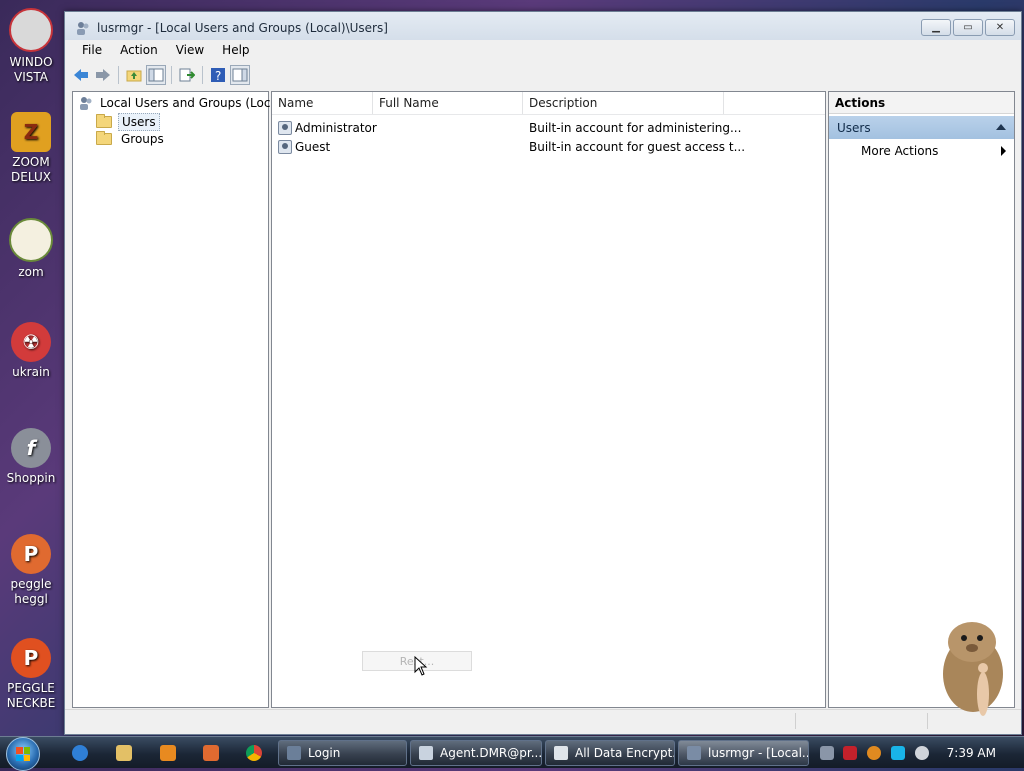 The image size is (1024, 771). Describe the element at coordinates (322, 103) in the screenshot. I see `column-name: Name` at that location.